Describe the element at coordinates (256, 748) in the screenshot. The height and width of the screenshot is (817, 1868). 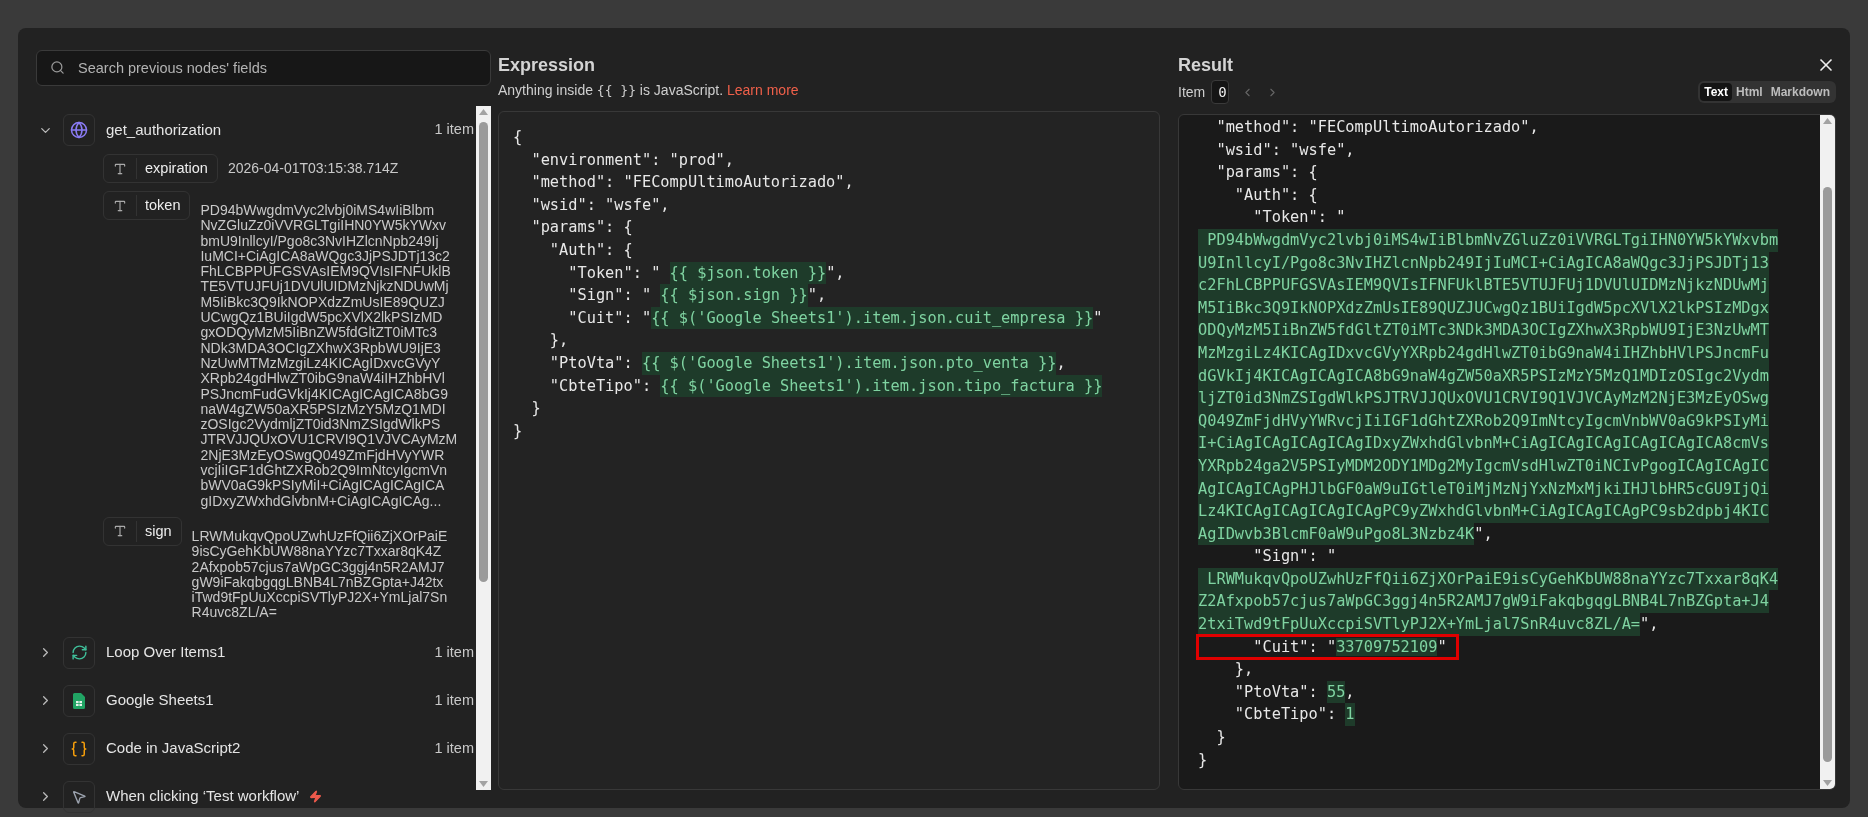
I see `node-row: Code in JavaScript2 1 item` at that location.